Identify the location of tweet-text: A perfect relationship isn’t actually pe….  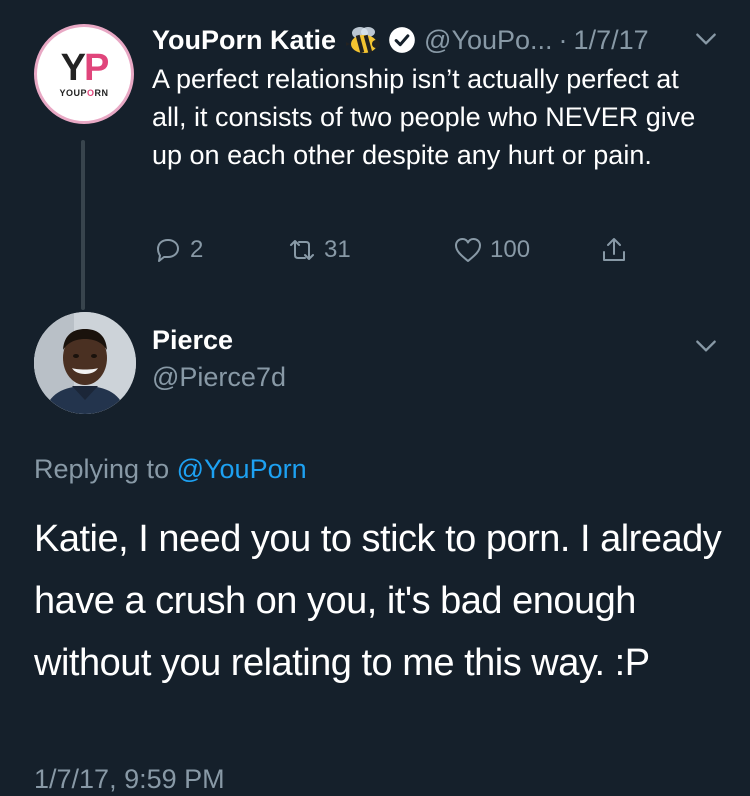
(424, 117).